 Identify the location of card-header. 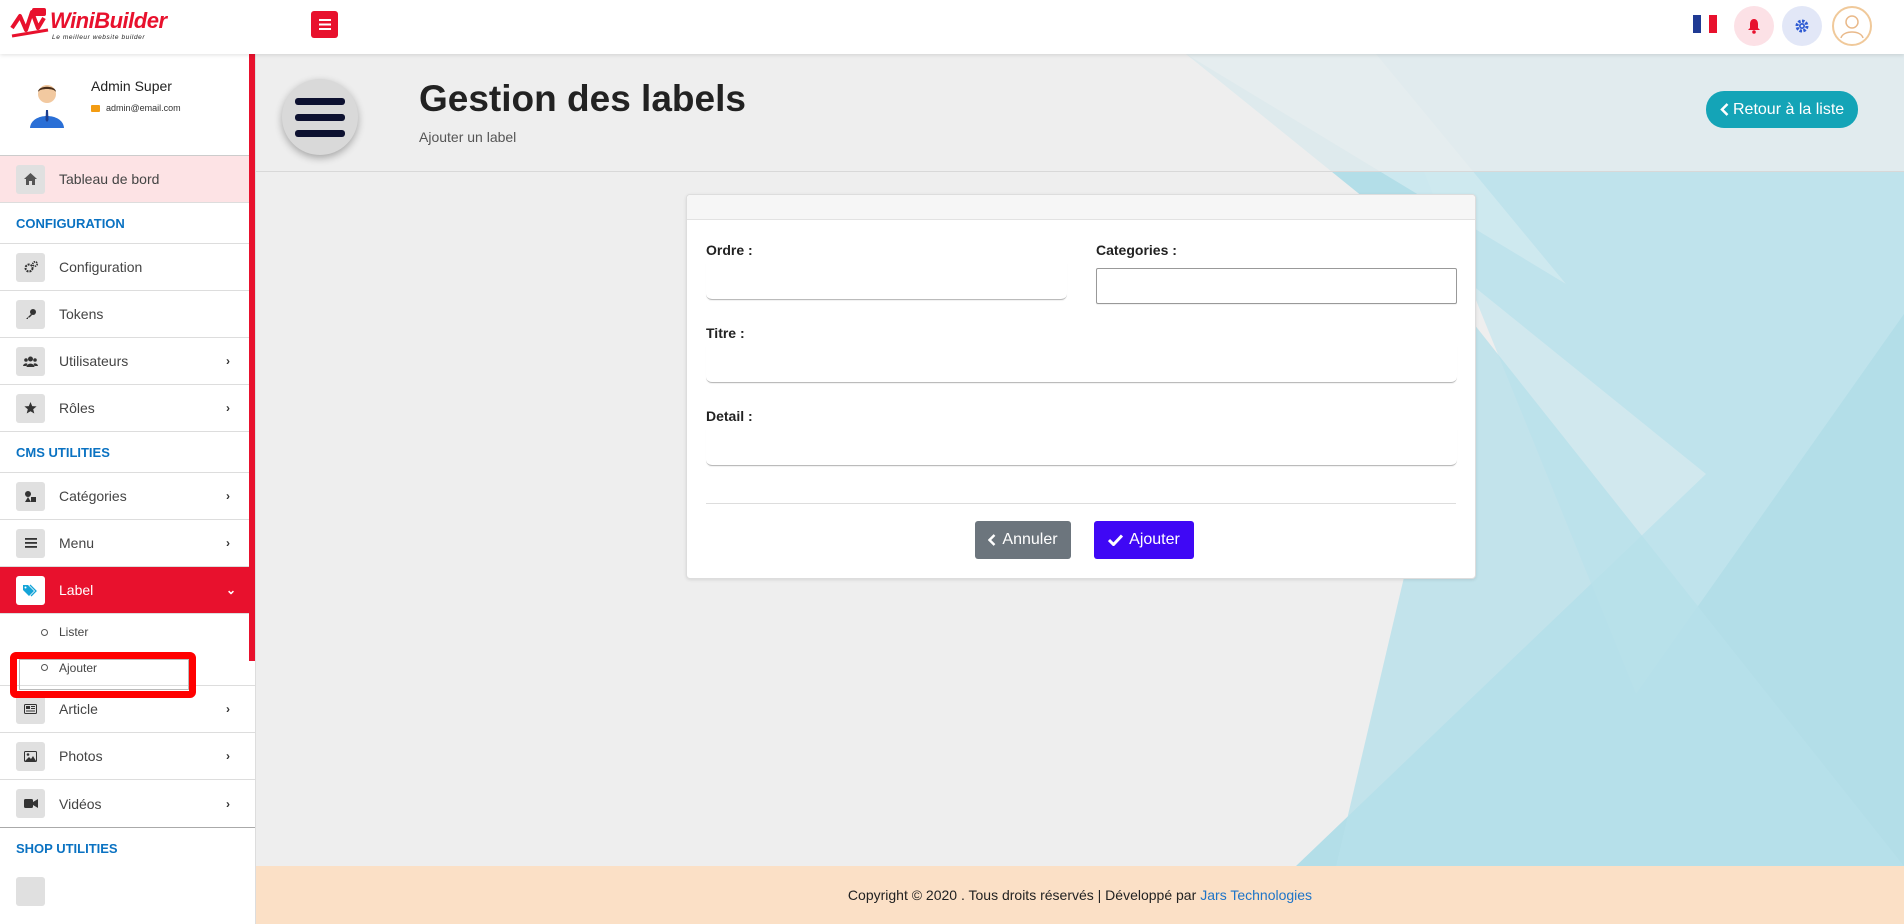
(1081, 207).